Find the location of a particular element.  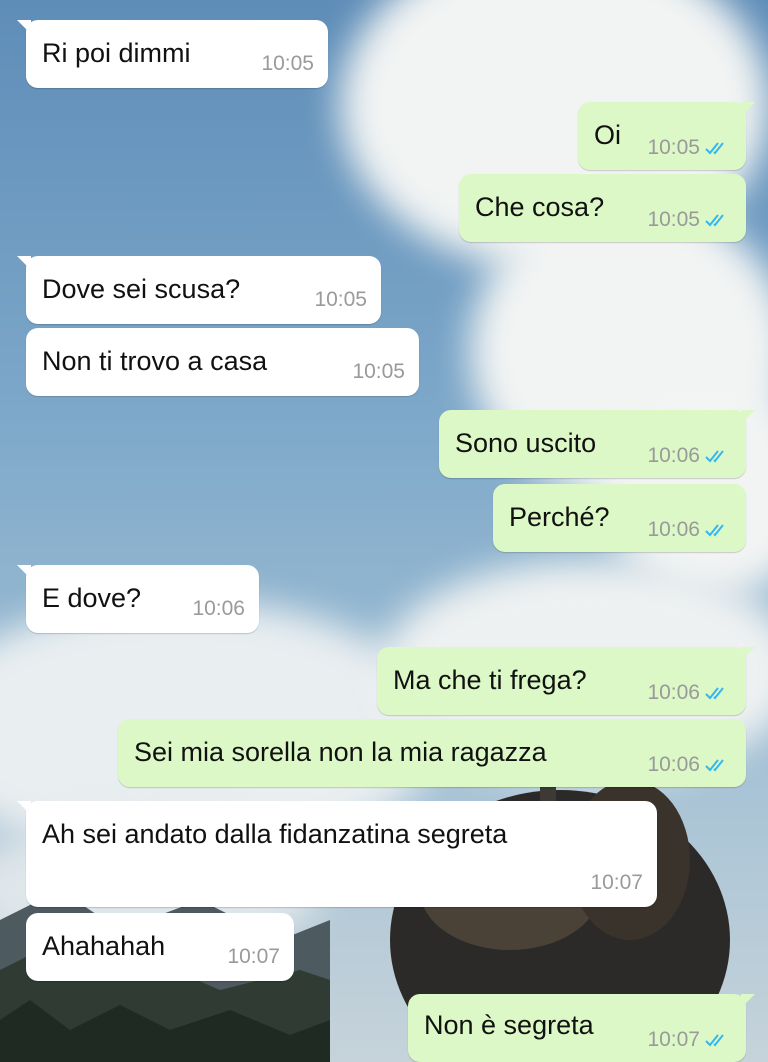

message-text: Sei mia sorella non la mia ragazza is located at coordinates (340, 752).